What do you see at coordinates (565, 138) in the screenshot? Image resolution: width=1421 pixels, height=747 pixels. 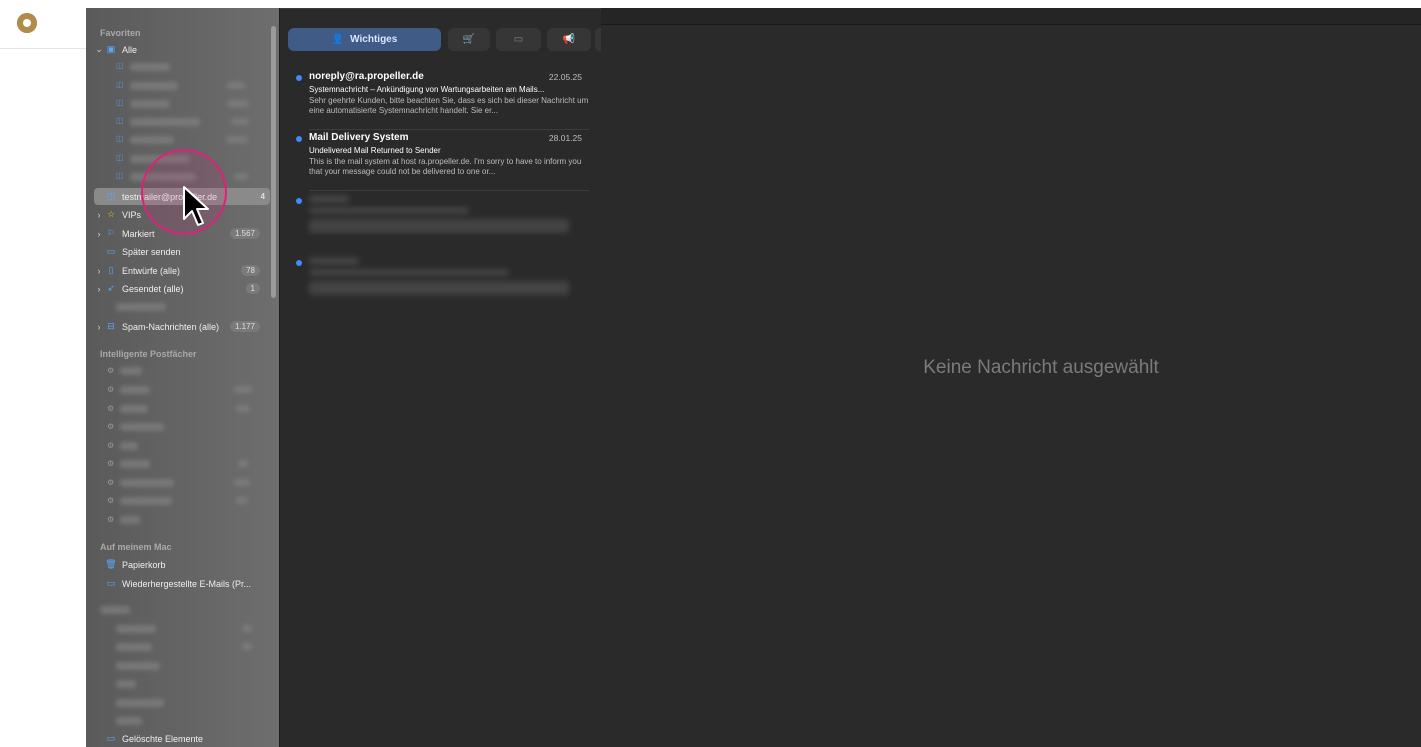 I see `message-date: 28.01.25` at bounding box center [565, 138].